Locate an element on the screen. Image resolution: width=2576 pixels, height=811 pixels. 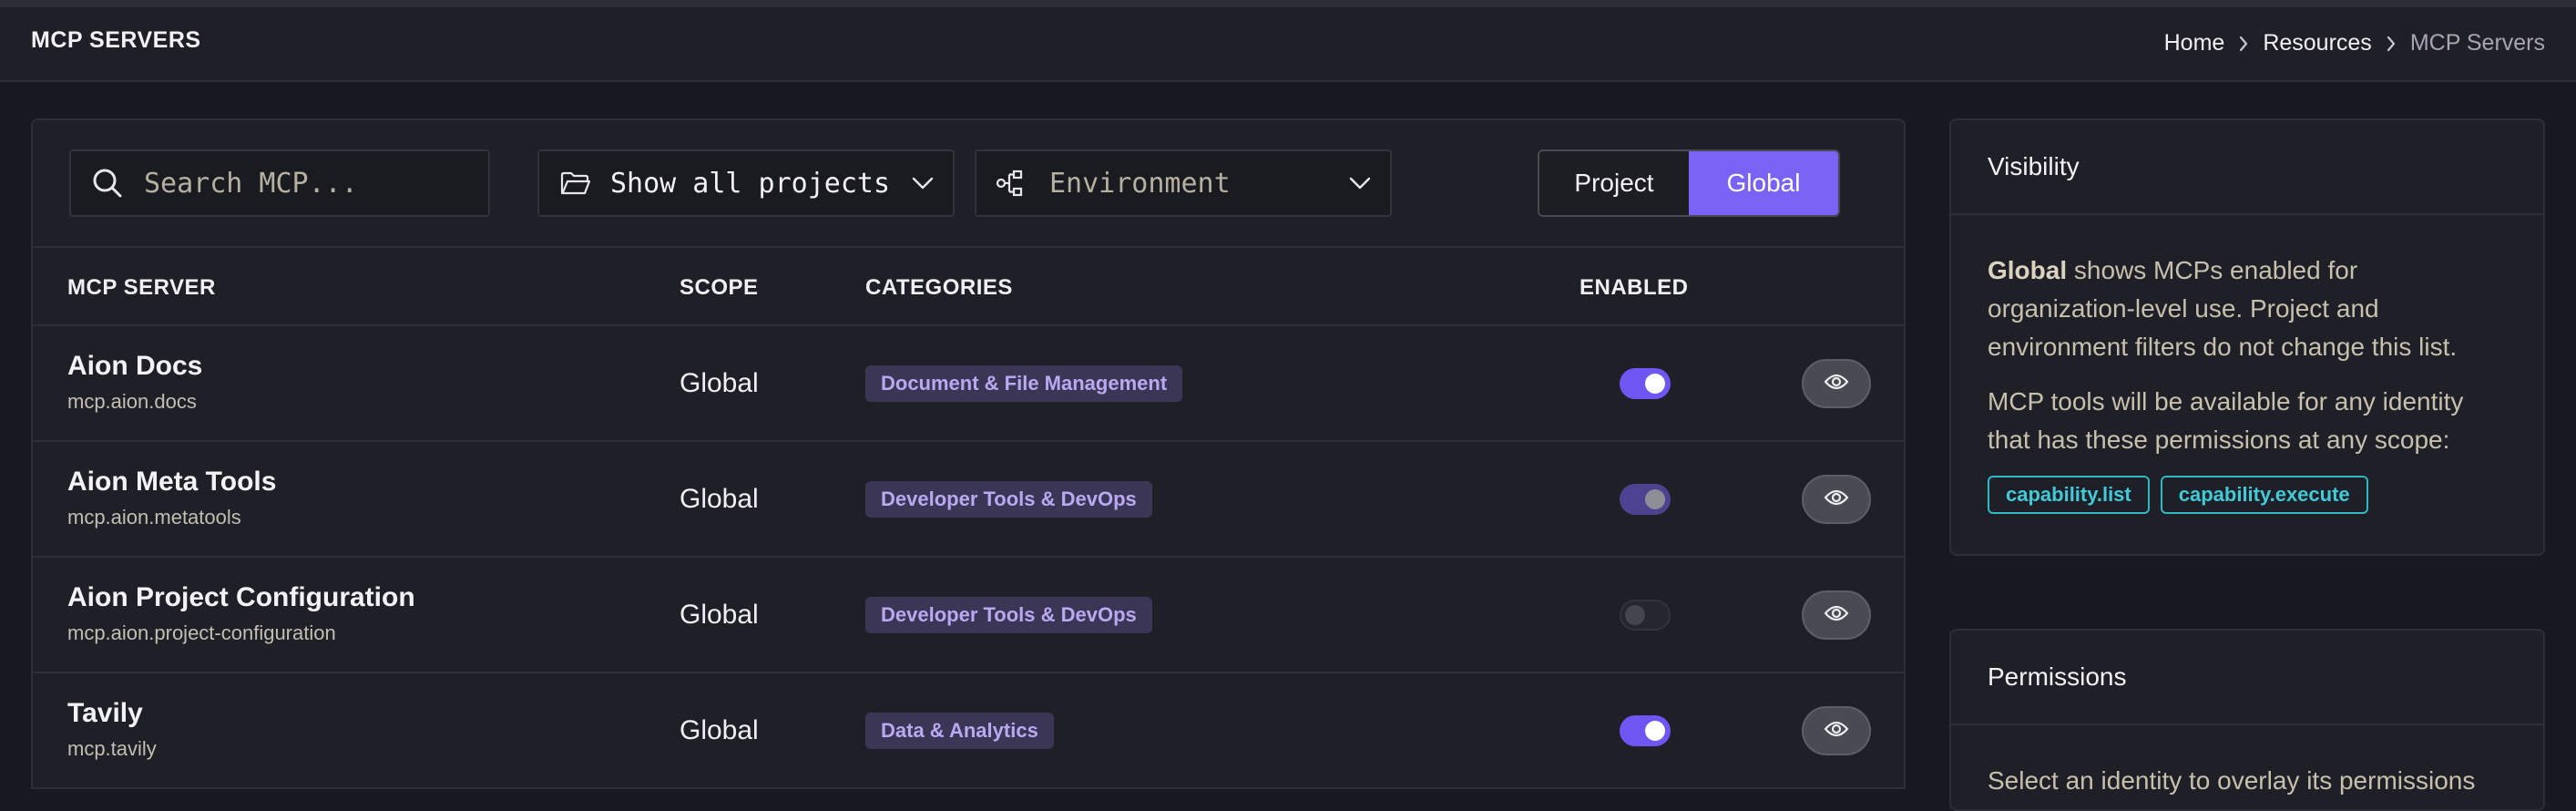
scope-global-button: Global is located at coordinates (1763, 183).